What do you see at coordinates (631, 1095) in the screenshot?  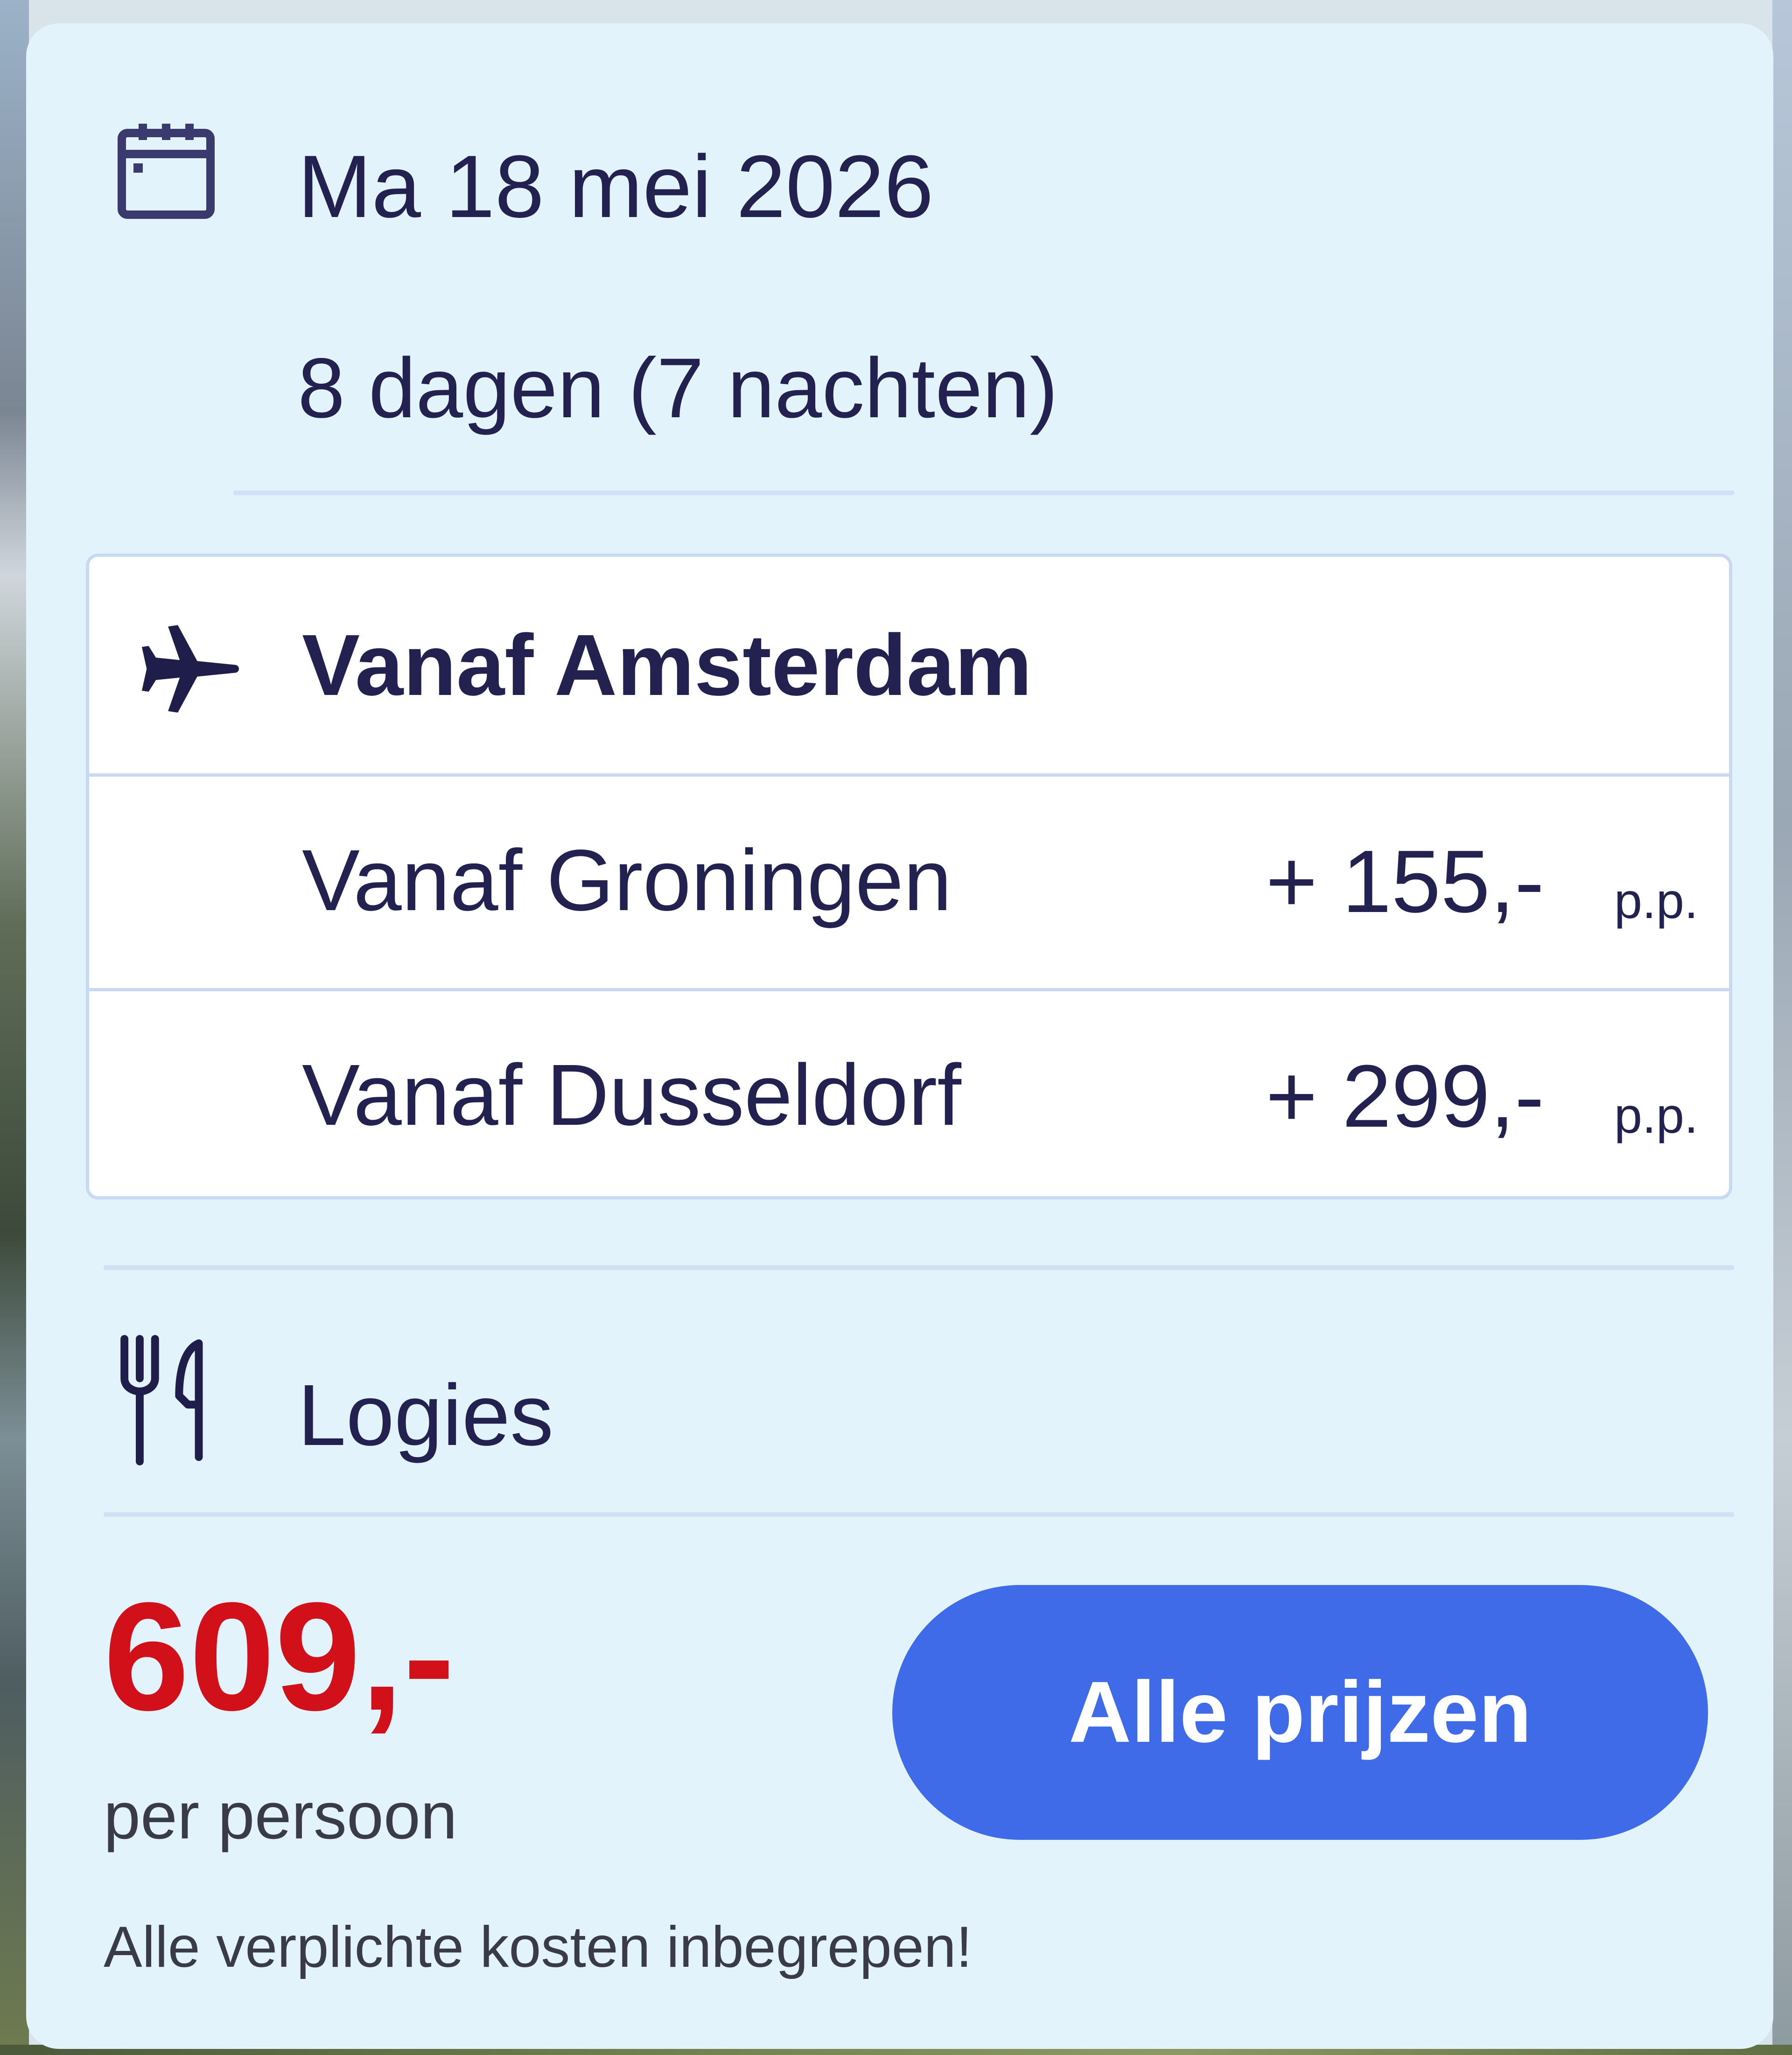 I see `flight-option-label: Vanaf Dusseldorf` at bounding box center [631, 1095].